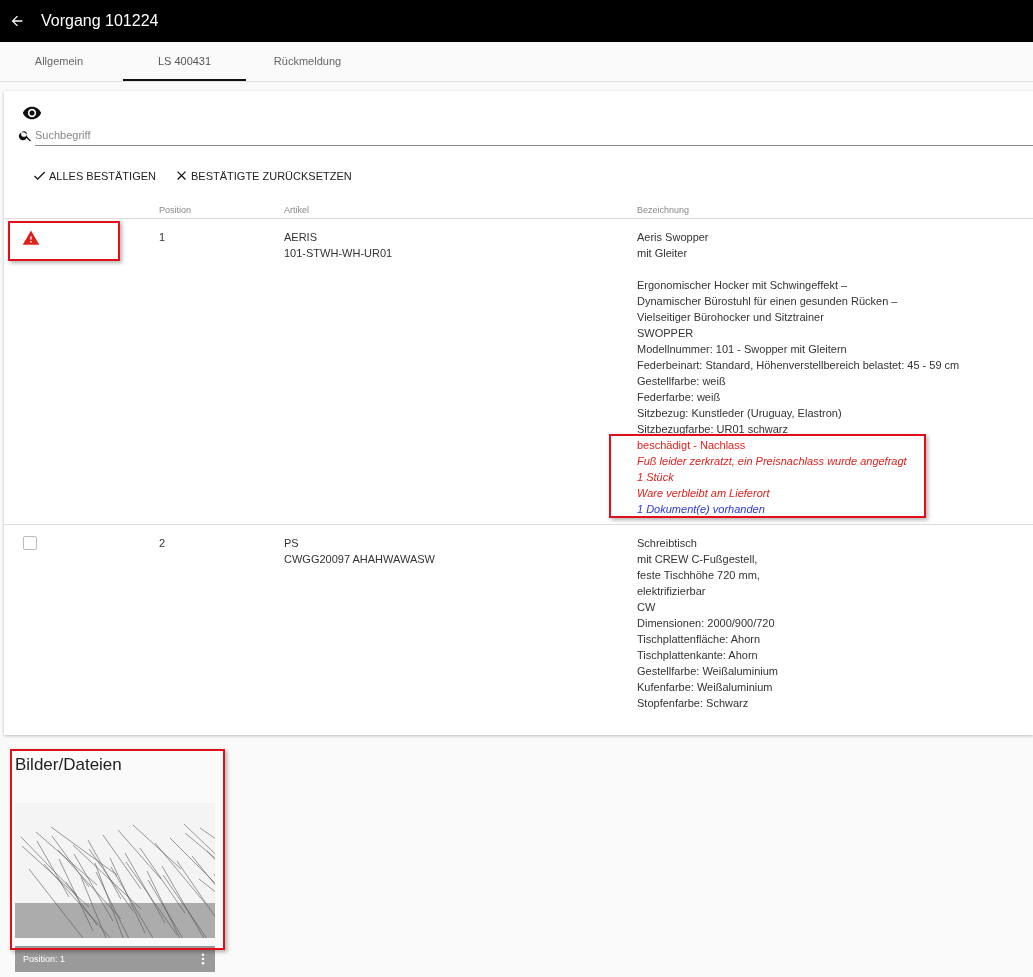  I want to click on action-button: ALLES BESTÄTIGEN, so click(94, 175).